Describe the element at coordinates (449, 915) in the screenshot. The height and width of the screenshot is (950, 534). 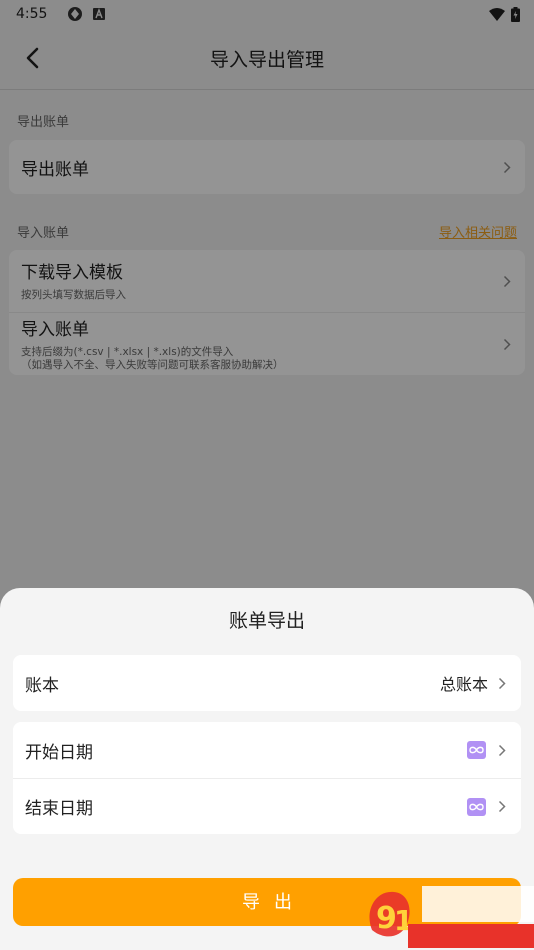
I see `site-watermark-logo: 9 1` at that location.